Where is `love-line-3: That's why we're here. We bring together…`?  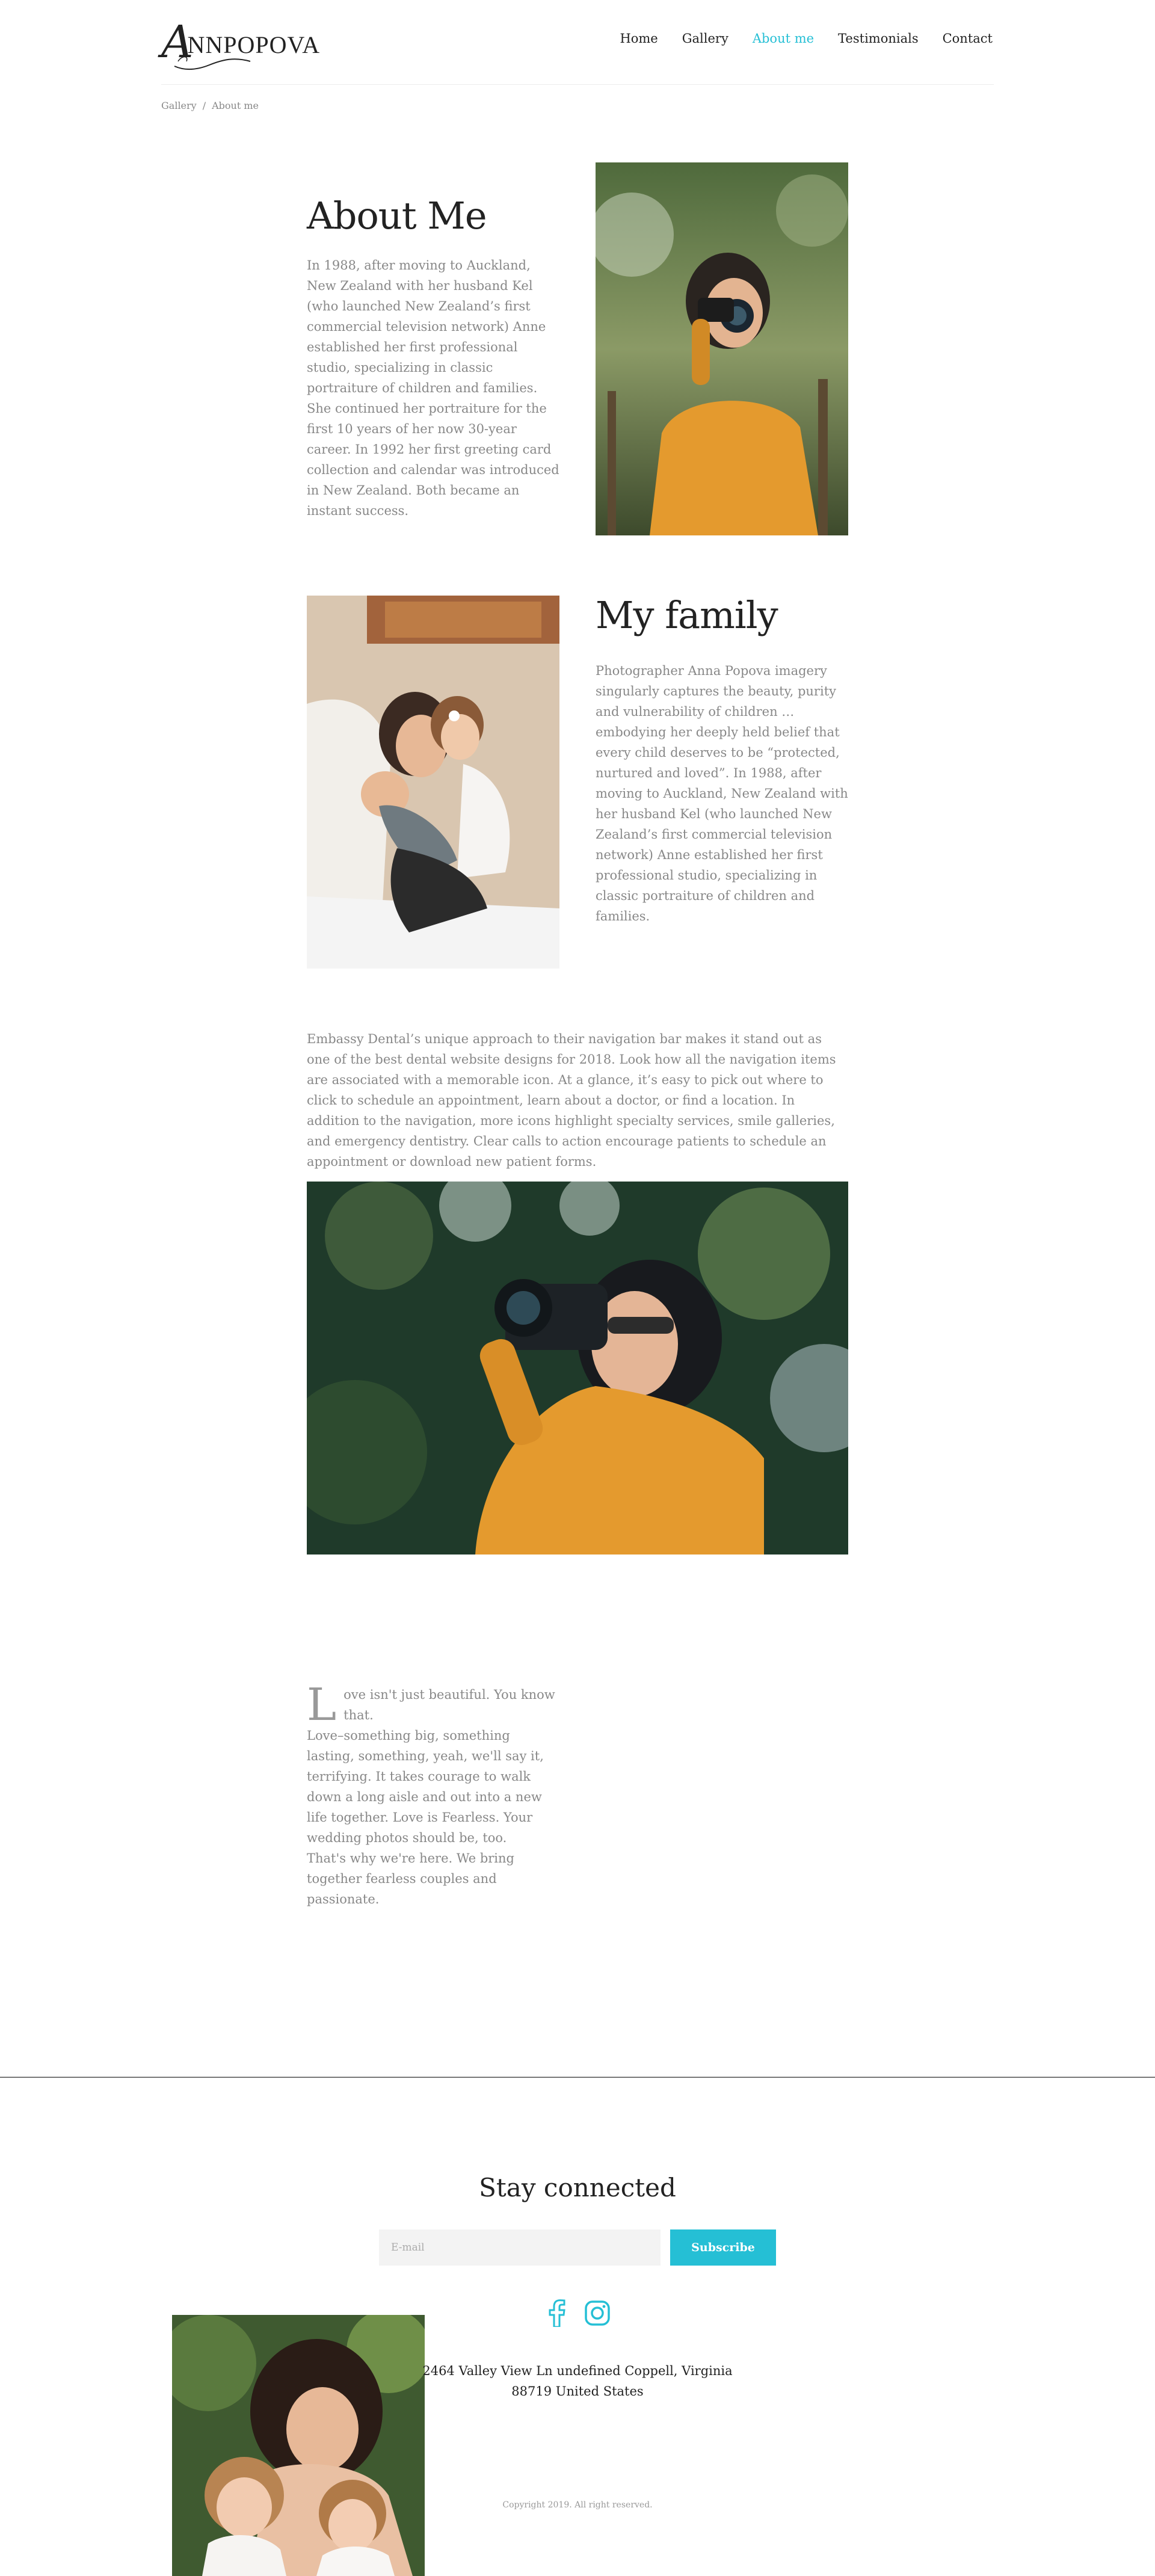
love-line-3: That's why we're here. We bring together… is located at coordinates (410, 1878).